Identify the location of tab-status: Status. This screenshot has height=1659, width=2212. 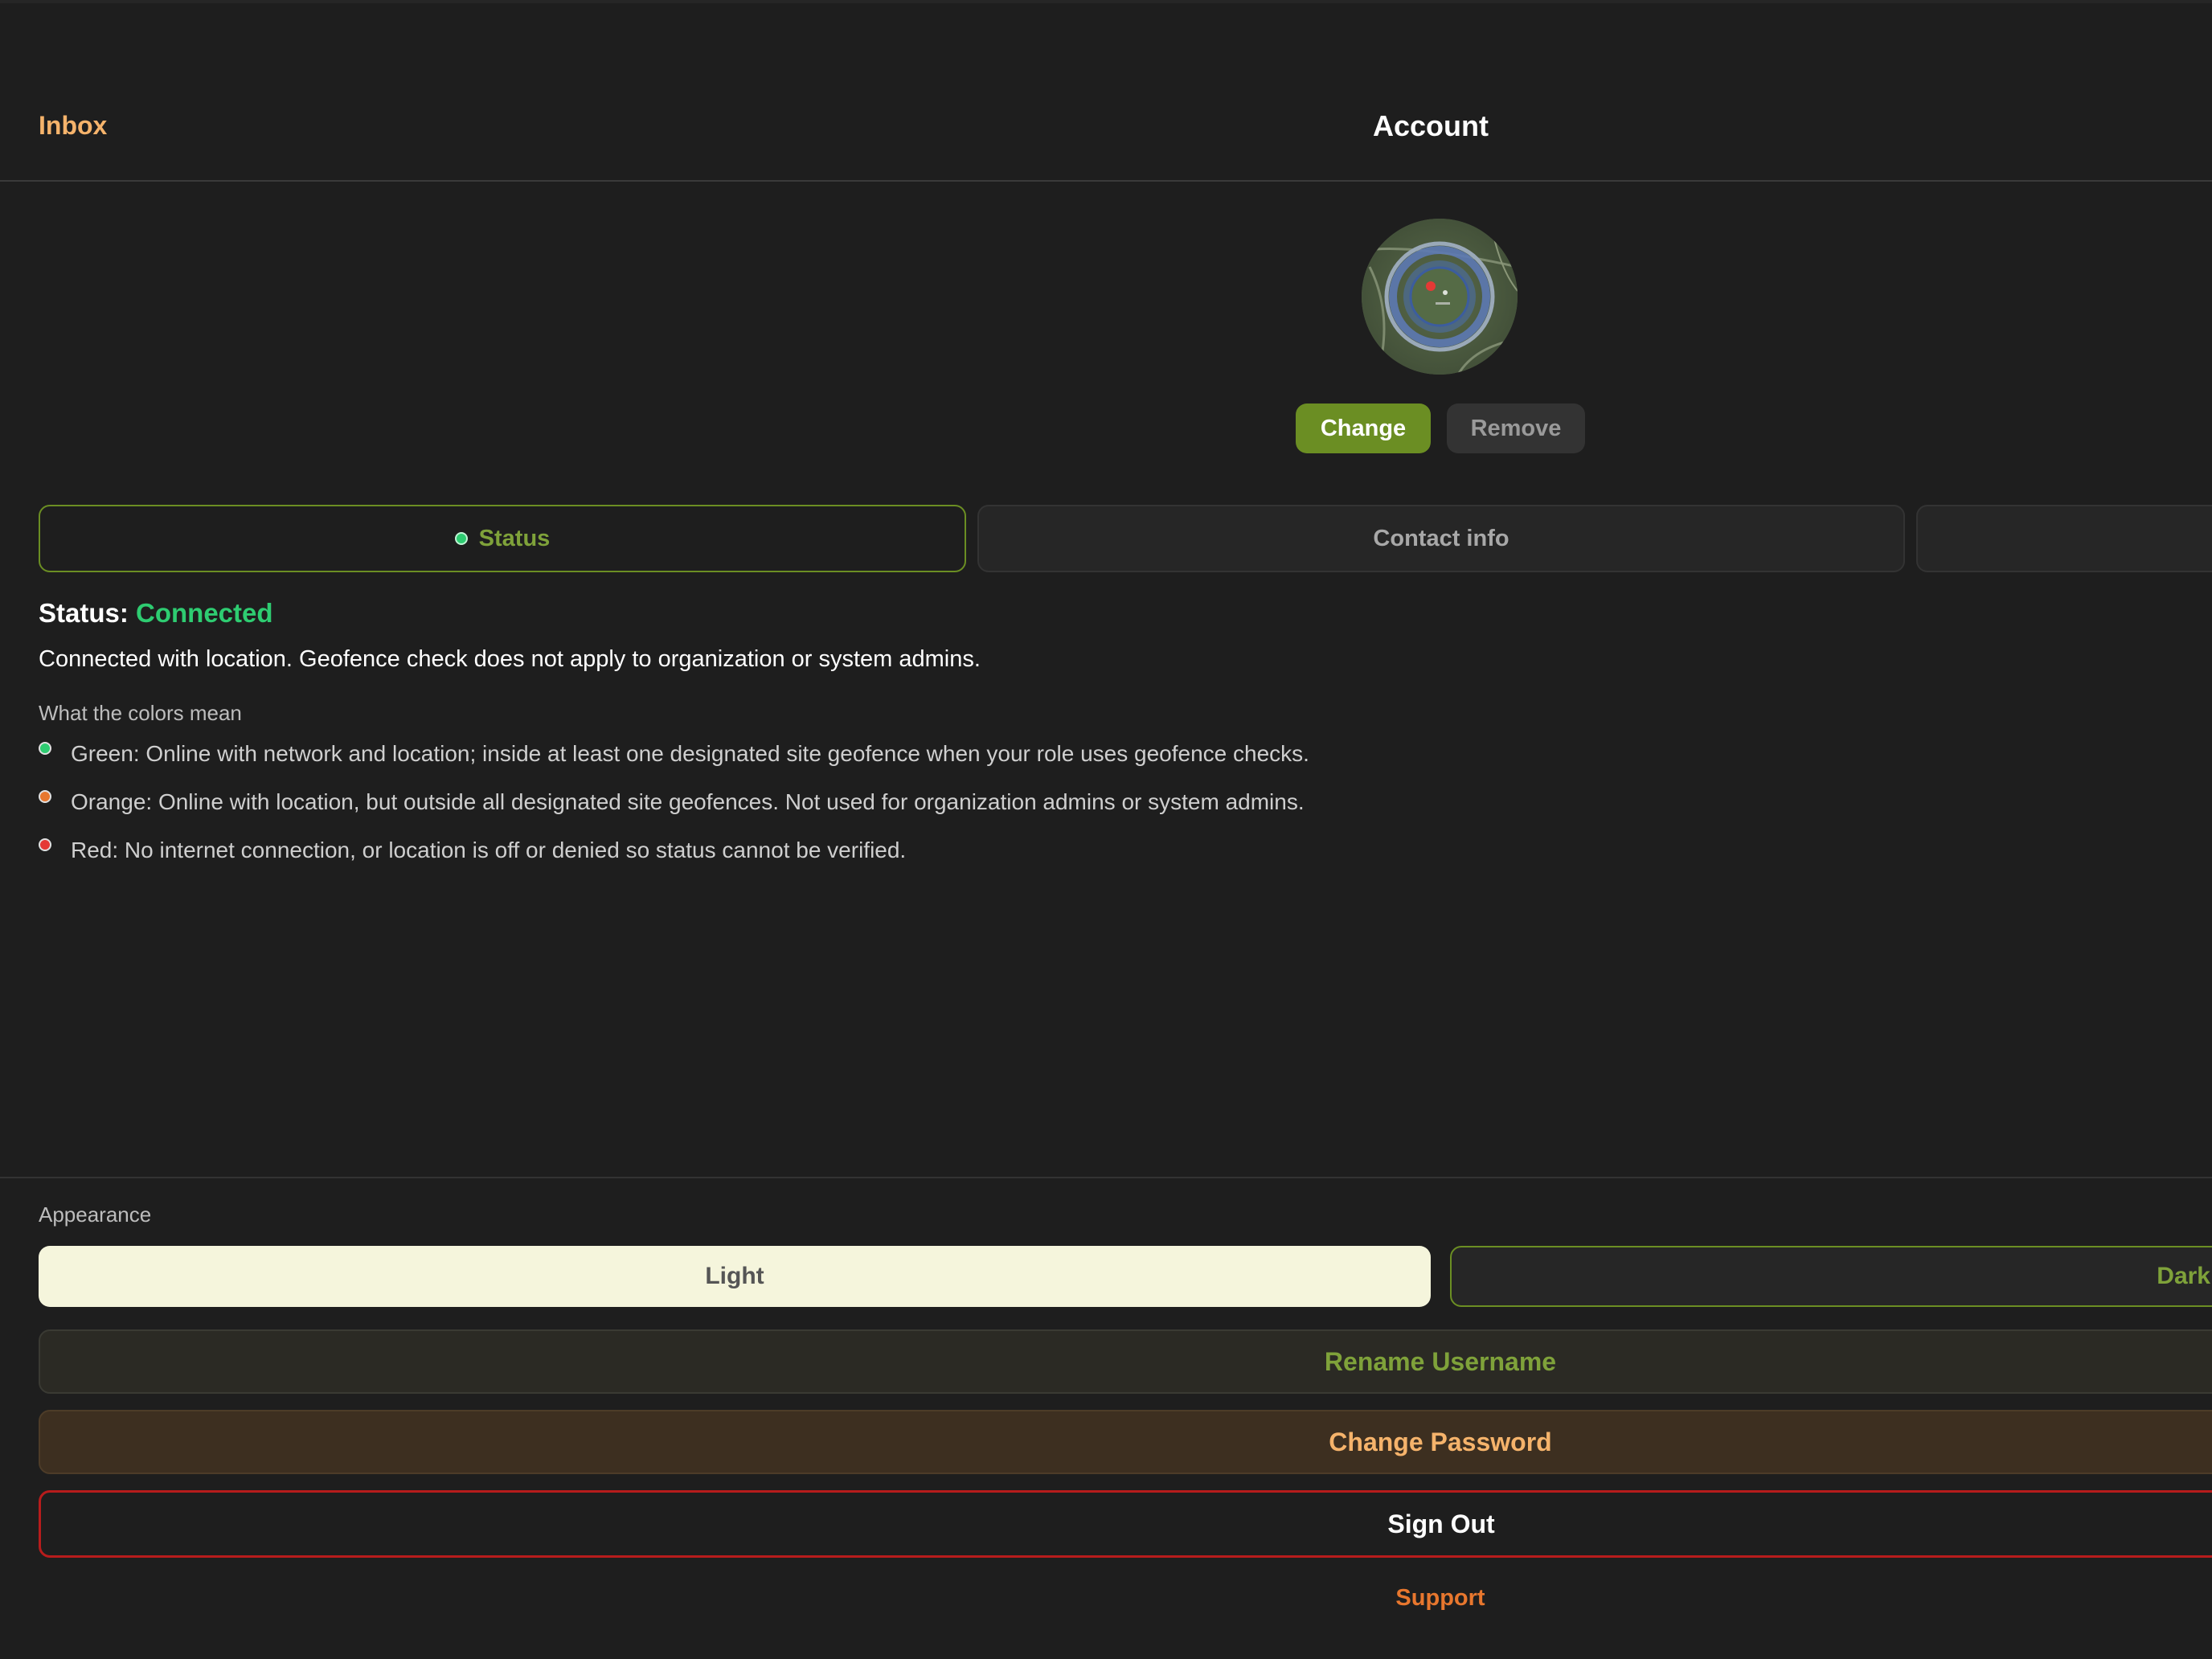
(502, 538).